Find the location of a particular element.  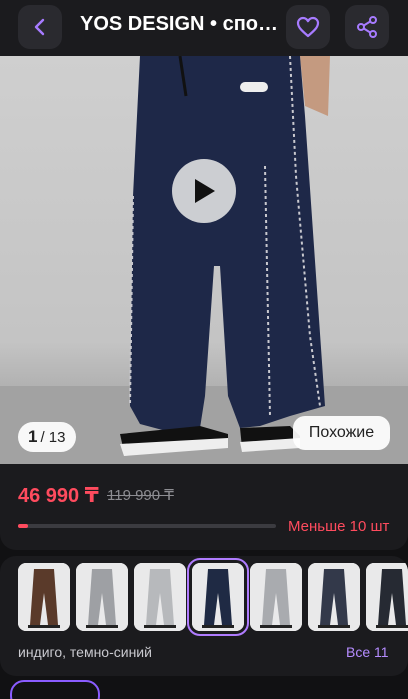

share-icon is located at coordinates (367, 27).